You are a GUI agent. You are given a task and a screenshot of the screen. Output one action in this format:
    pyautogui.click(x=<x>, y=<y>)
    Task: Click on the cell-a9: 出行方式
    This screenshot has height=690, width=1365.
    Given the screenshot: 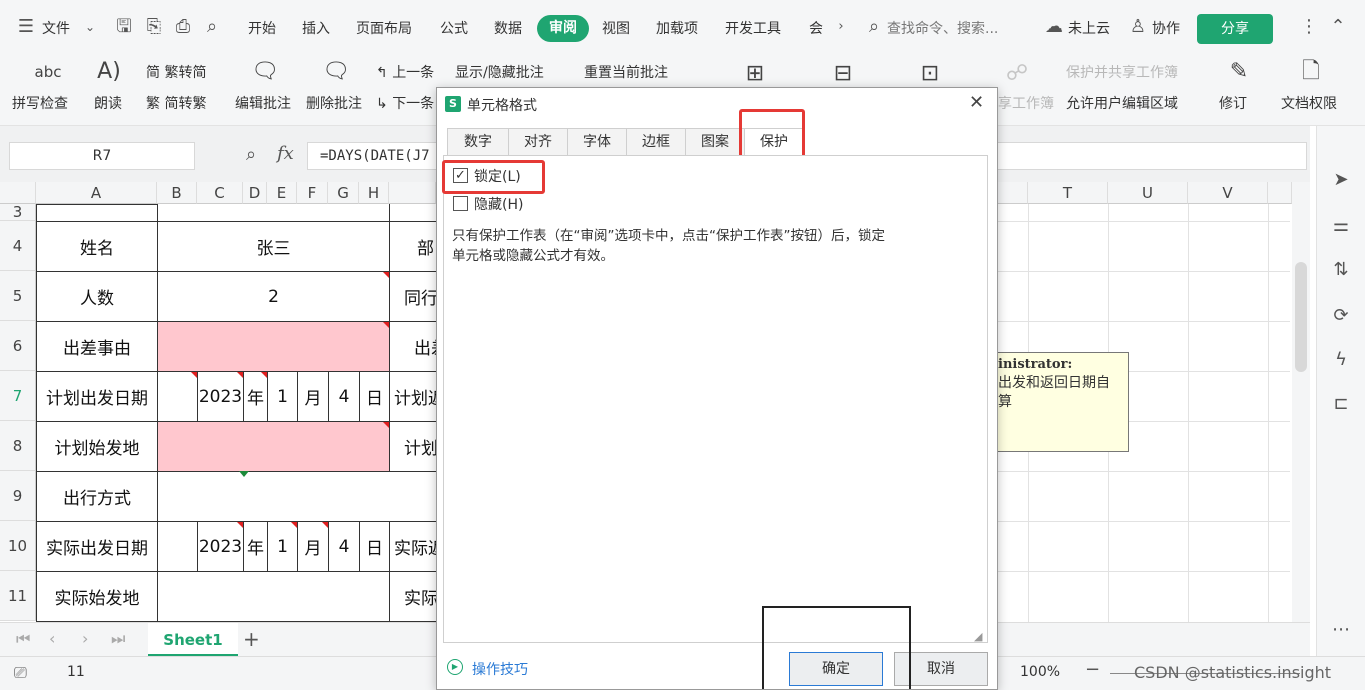 What is the action you would take?
    pyautogui.click(x=97, y=496)
    